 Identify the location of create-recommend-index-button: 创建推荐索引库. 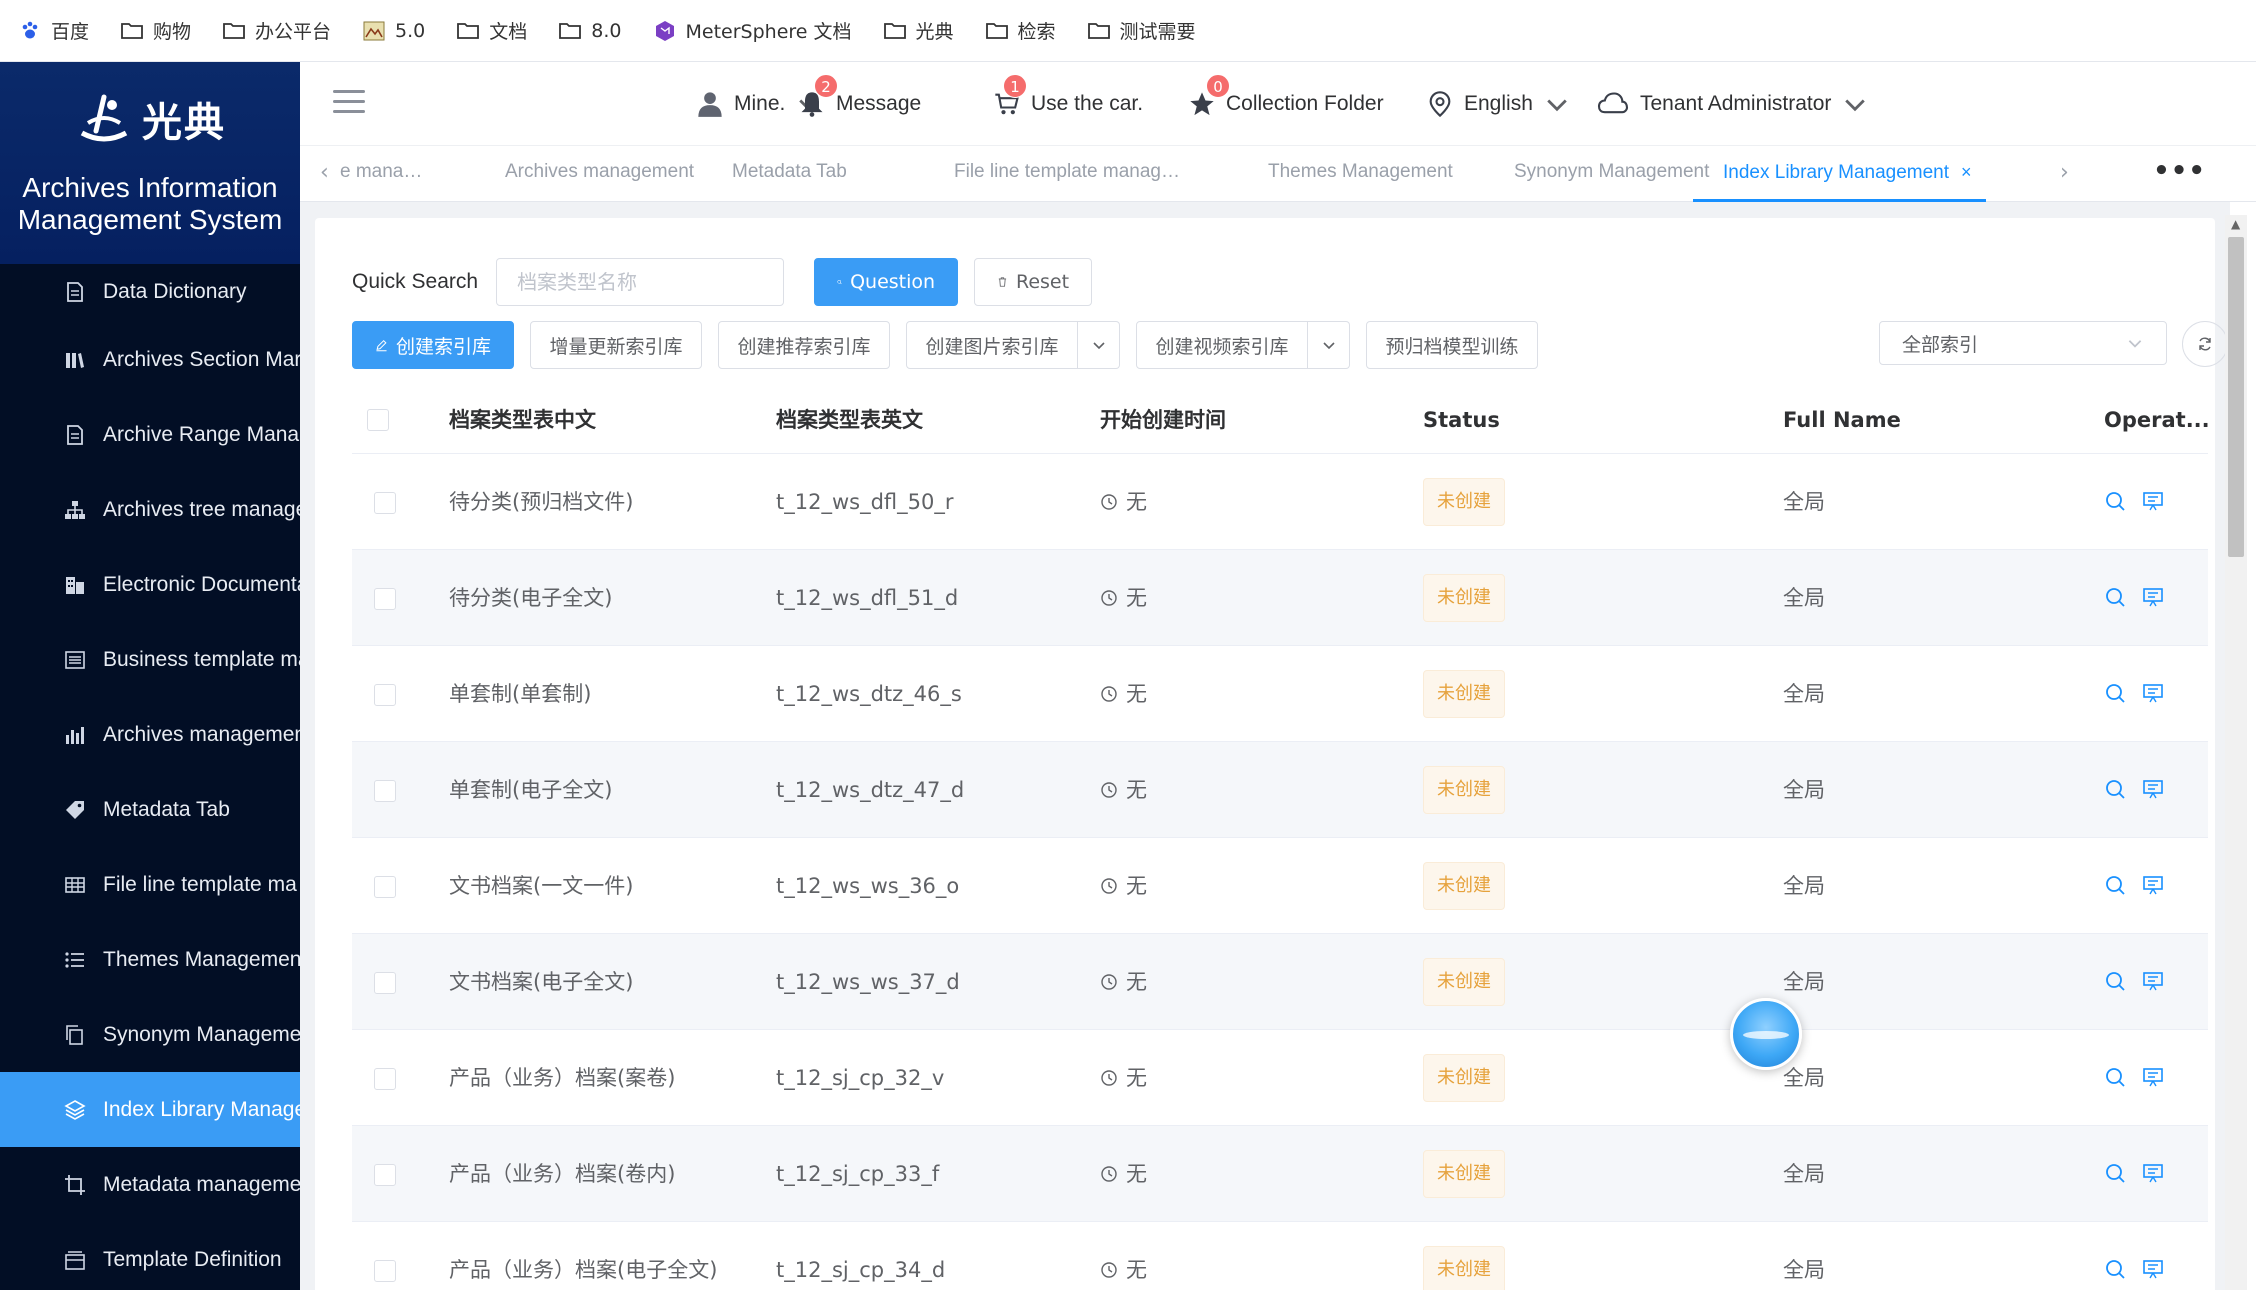
(804, 345).